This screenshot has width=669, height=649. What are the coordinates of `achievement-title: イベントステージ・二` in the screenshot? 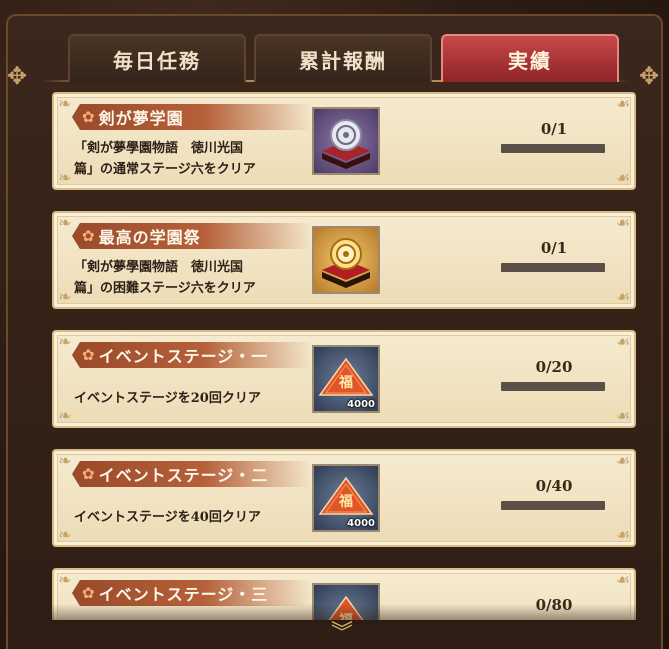 It's located at (183, 475).